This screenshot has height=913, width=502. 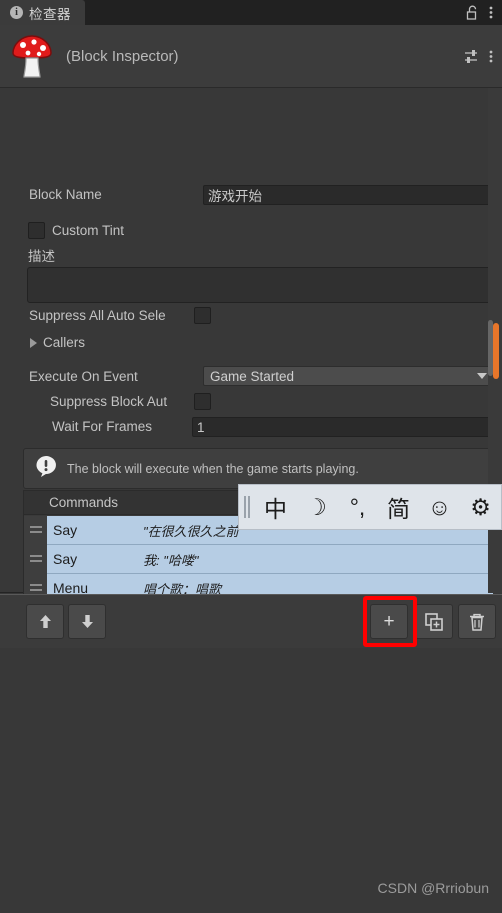 I want to click on wait-for-frames-input: 1, so click(x=343, y=427).